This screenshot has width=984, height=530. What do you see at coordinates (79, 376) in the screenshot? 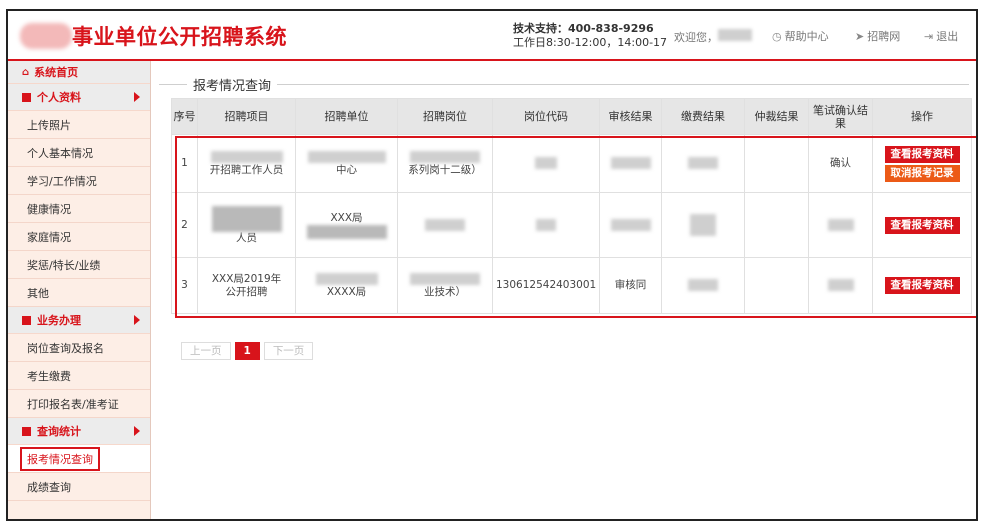
I see `sidebar-item-payment: 考生缴费` at bounding box center [79, 376].